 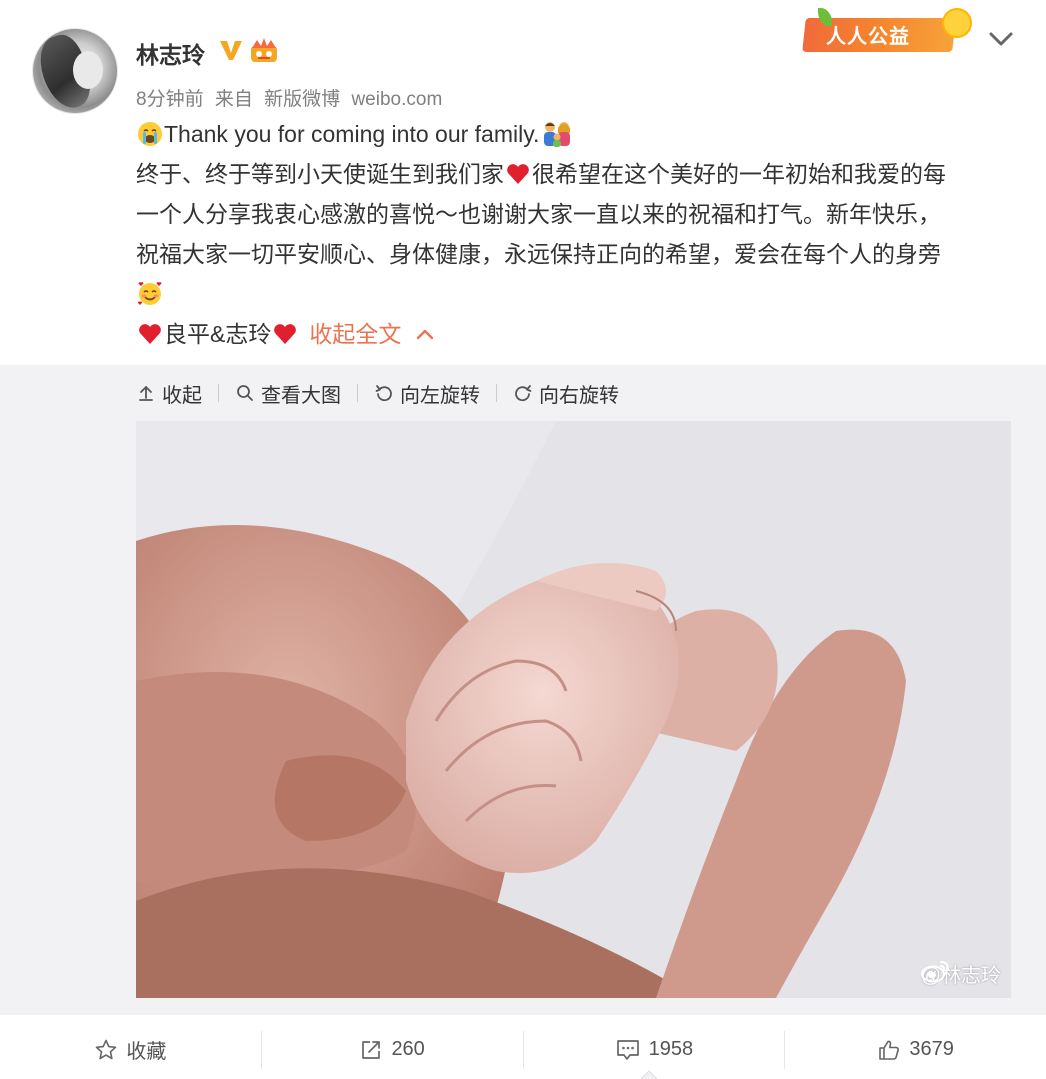 I want to click on crying-face-emoji-icon, so click(x=150, y=134).